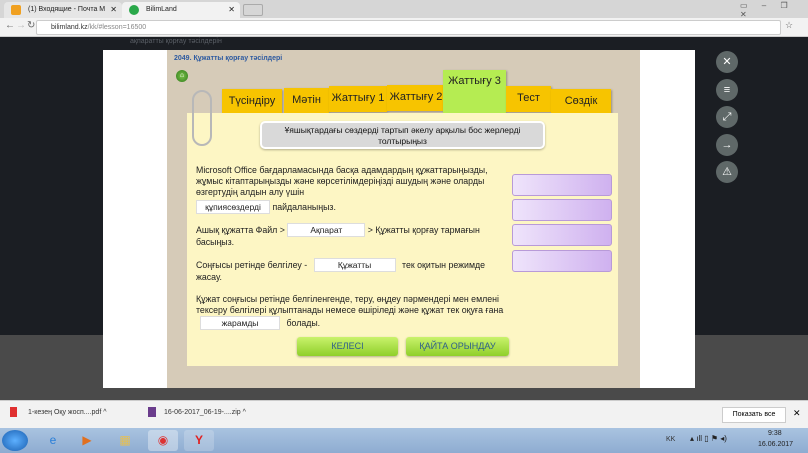 The width and height of the screenshot is (808, 453). Describe the element at coordinates (708, 438) in the screenshot. I see `tray-icons: ▴ ıll ▯ ⚑ ◂)` at that location.